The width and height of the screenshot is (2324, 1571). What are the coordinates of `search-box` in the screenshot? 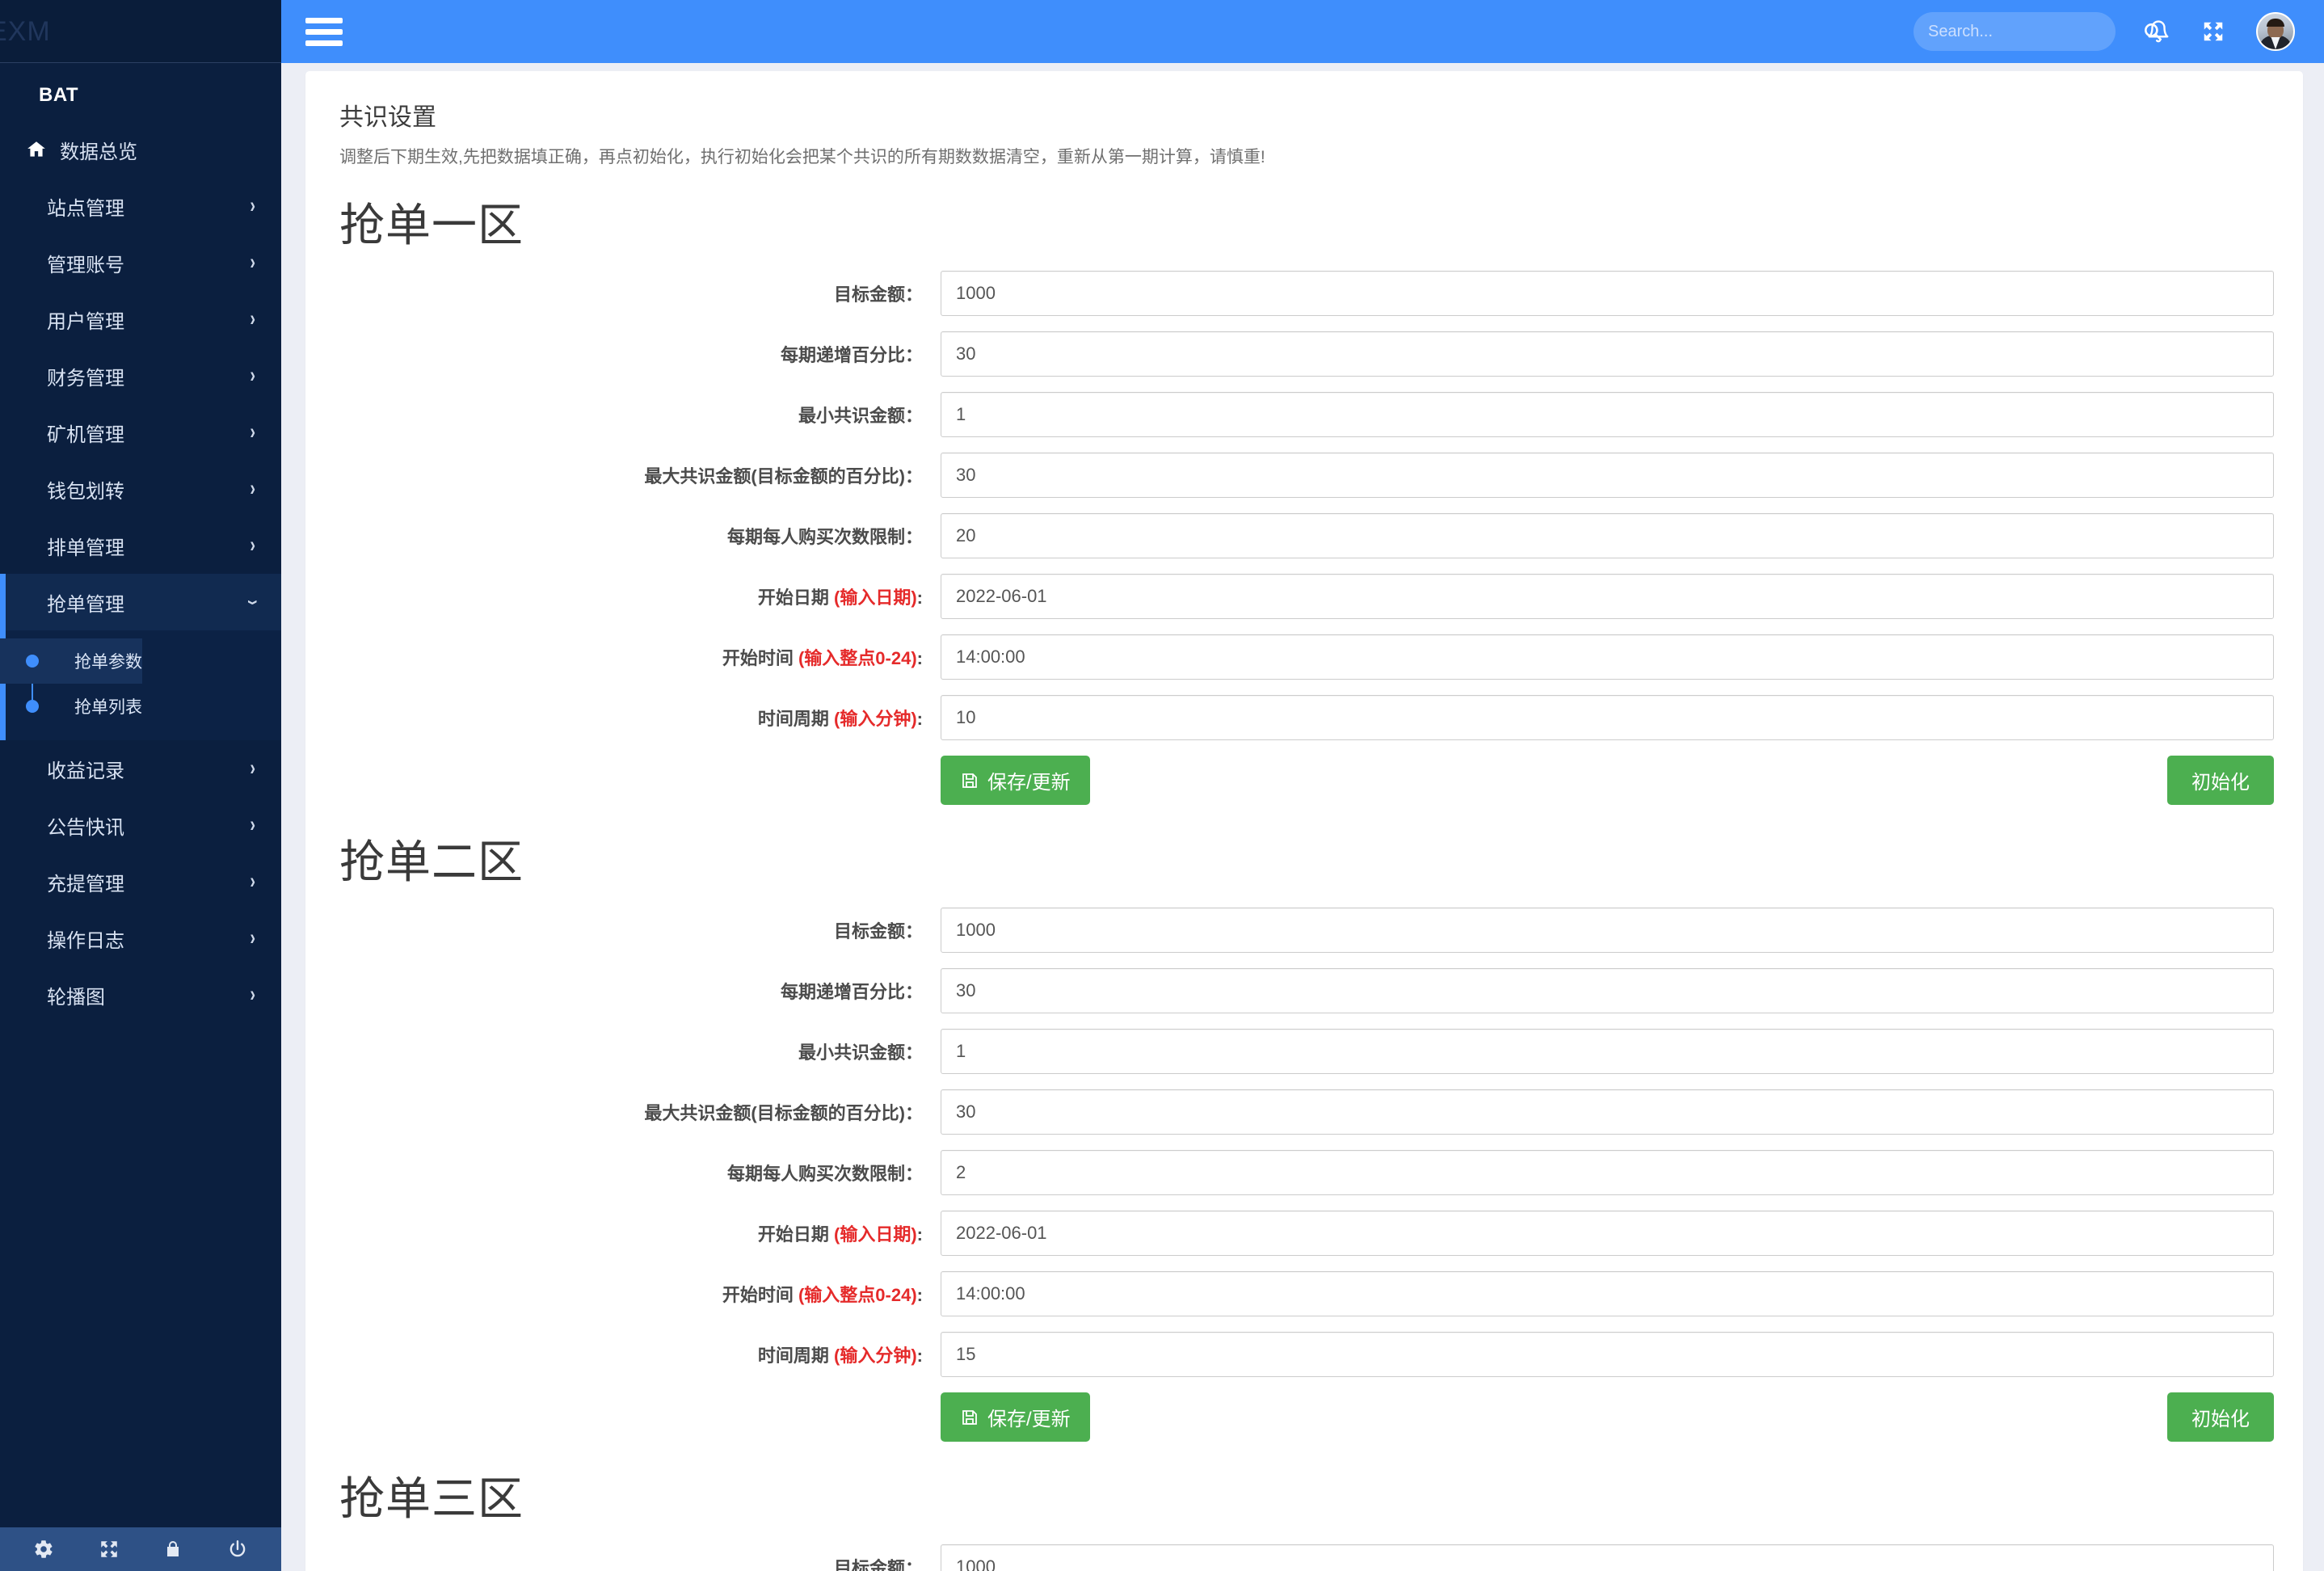 It's located at (2038, 31).